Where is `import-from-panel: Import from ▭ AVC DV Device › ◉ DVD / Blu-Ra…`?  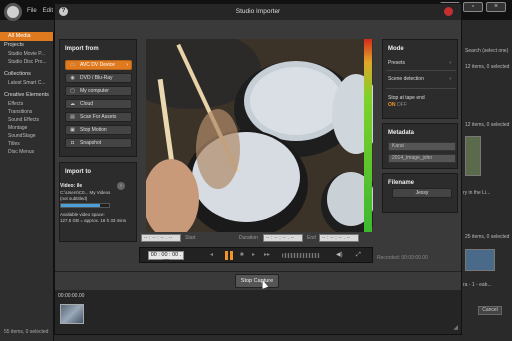 import-from-panel: Import from ▭ AVC DV Device › ◉ DVD / Blu-Ra… is located at coordinates (98, 98).